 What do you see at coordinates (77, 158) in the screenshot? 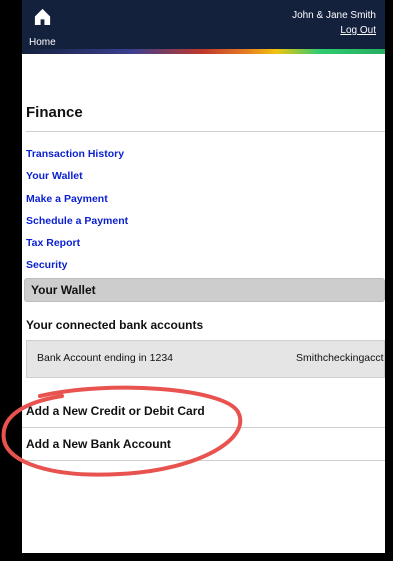
I see `nav-link-transaction-history: Transaction History` at bounding box center [77, 158].